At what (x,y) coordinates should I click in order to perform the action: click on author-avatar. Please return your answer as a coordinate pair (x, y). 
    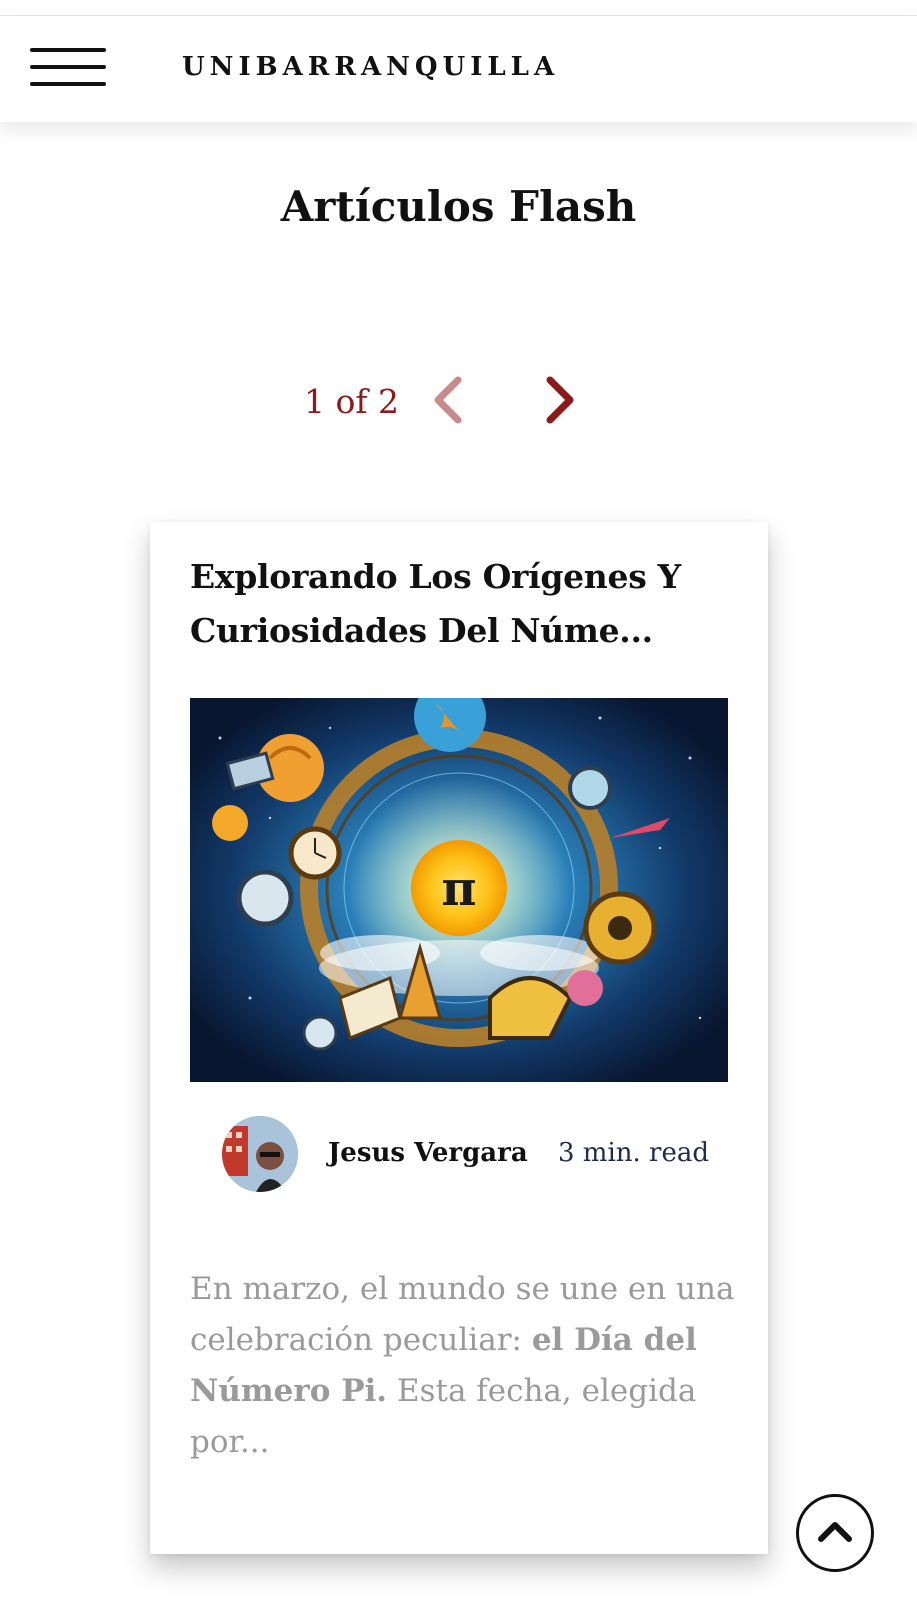
    Looking at the image, I should click on (260, 1154).